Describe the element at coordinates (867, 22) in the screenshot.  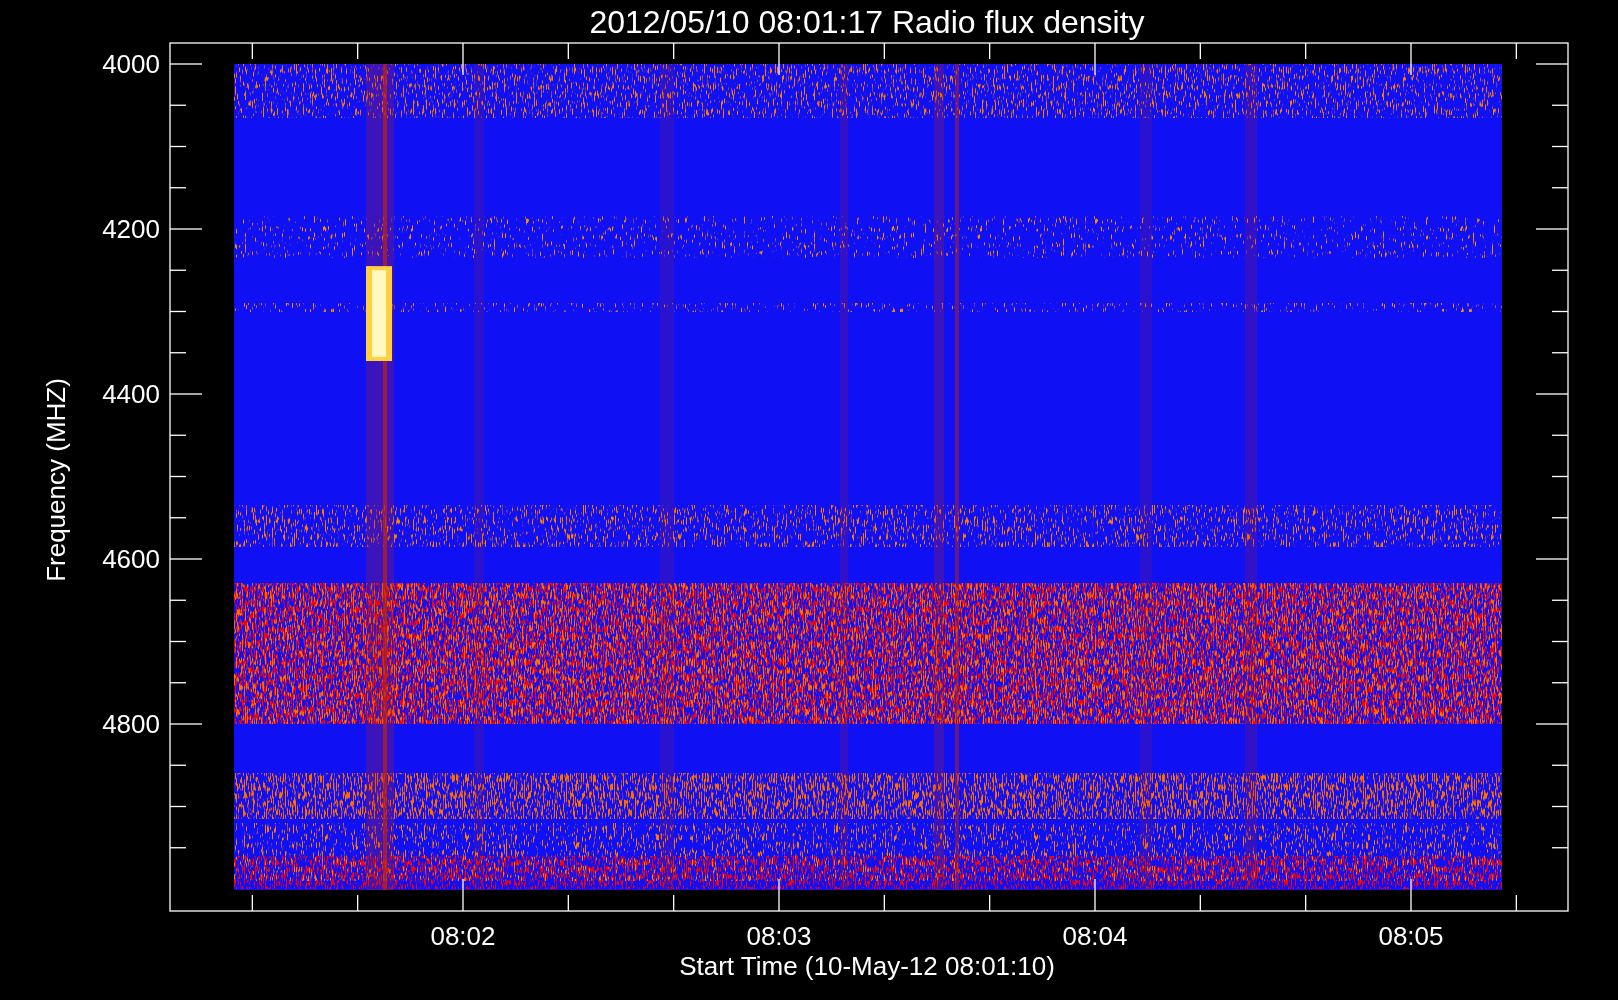
I see `plot-title: 2012/05/10 08:01:17 Radio flux density` at that location.